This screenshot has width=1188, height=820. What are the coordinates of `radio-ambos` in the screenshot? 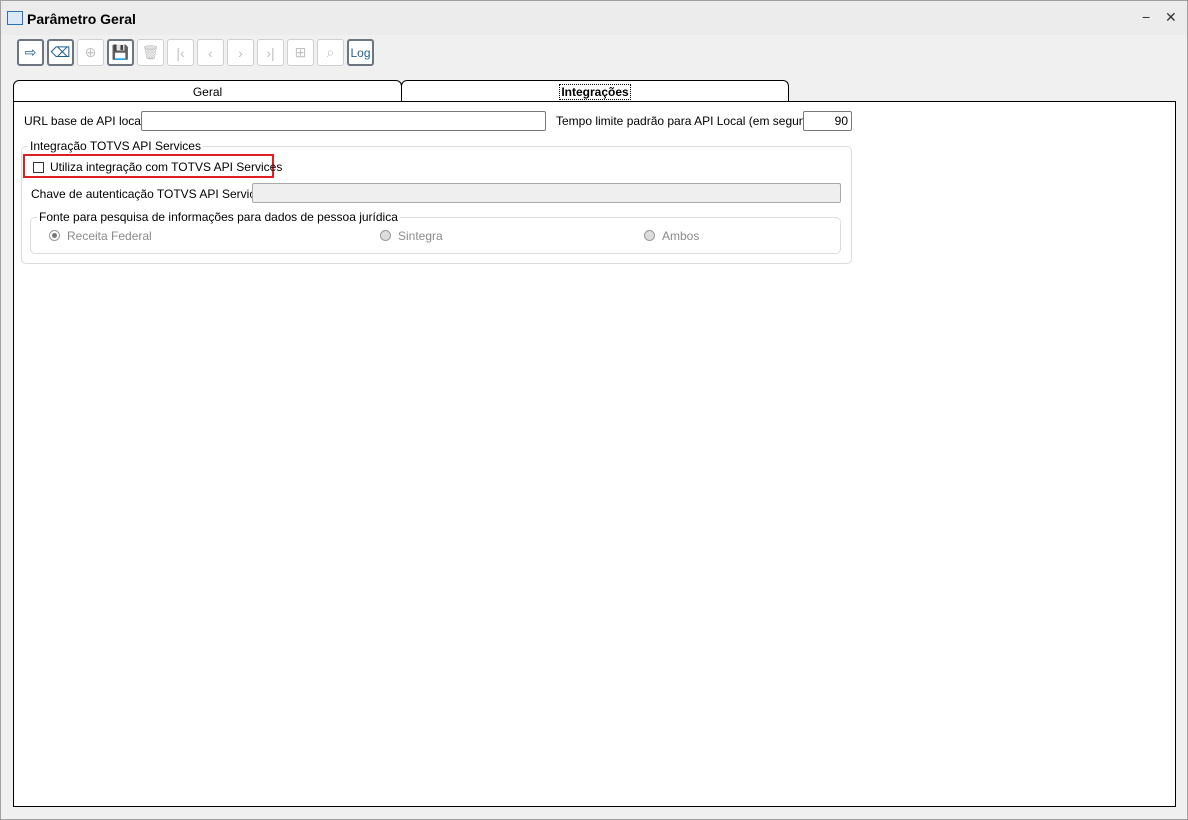 It's located at (649, 235).